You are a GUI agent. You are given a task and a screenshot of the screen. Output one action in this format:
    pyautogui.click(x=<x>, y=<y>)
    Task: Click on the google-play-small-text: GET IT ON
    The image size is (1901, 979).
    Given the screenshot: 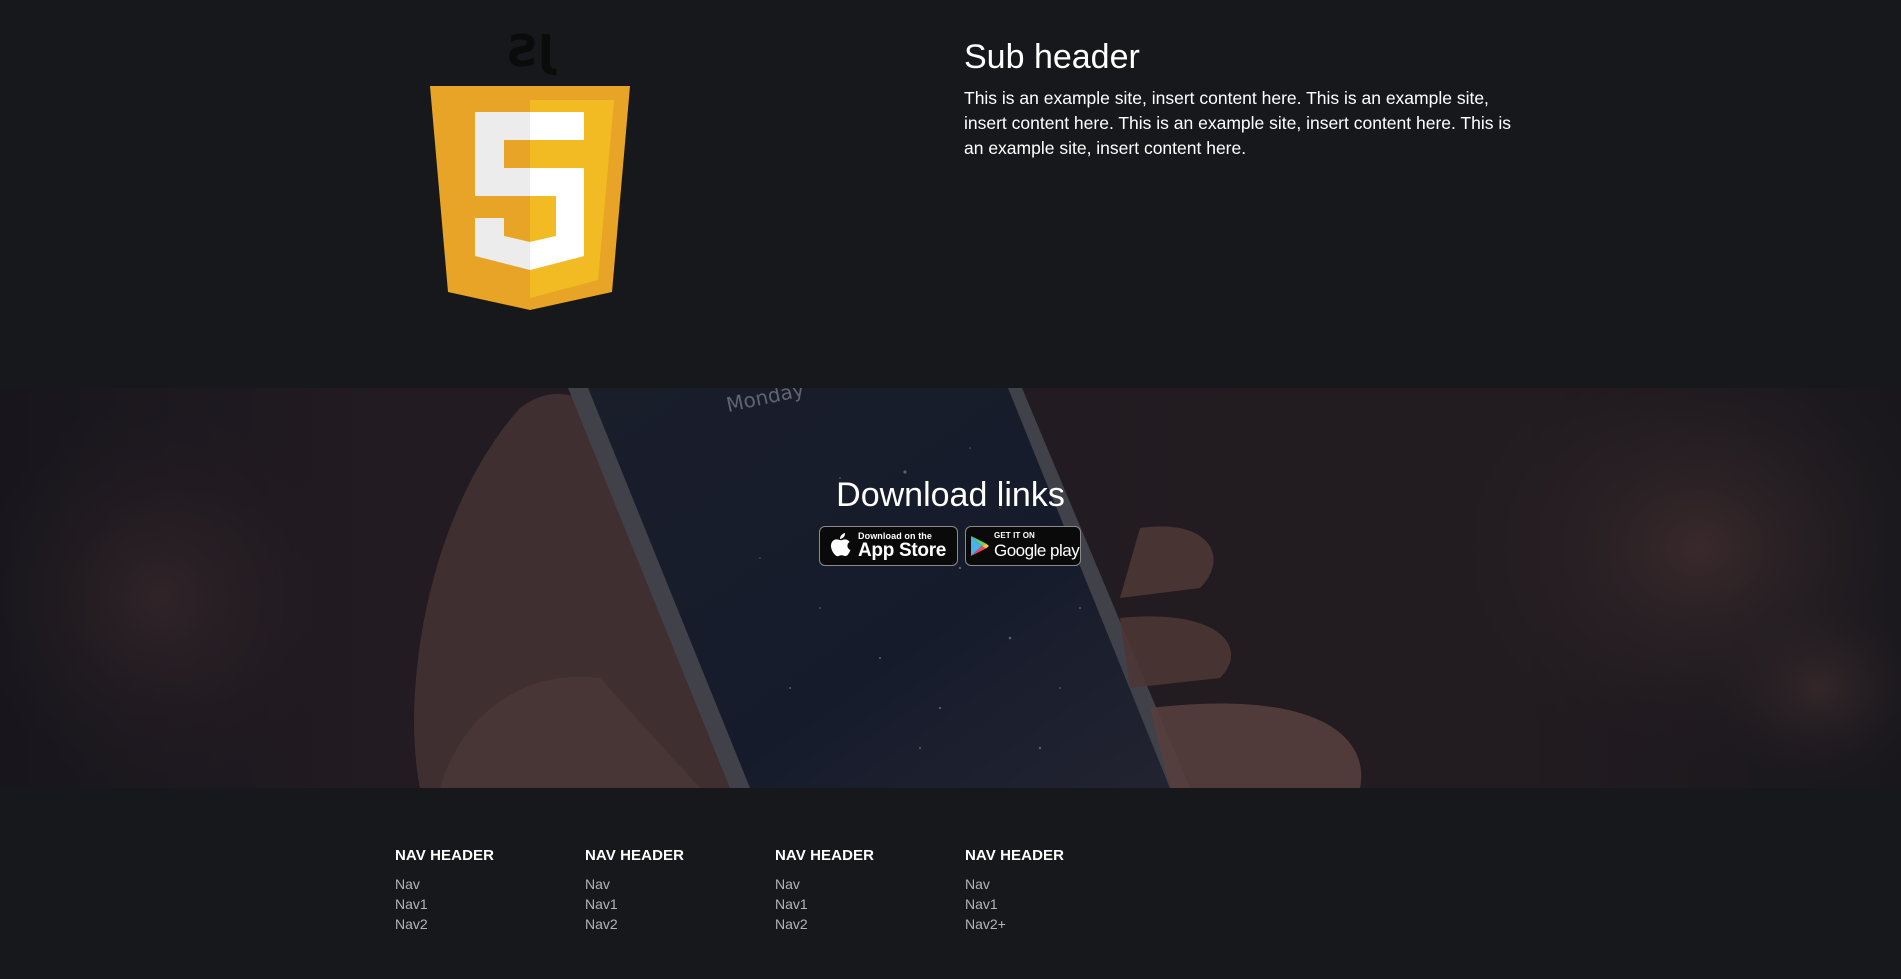 What is the action you would take?
    pyautogui.click(x=1014, y=535)
    